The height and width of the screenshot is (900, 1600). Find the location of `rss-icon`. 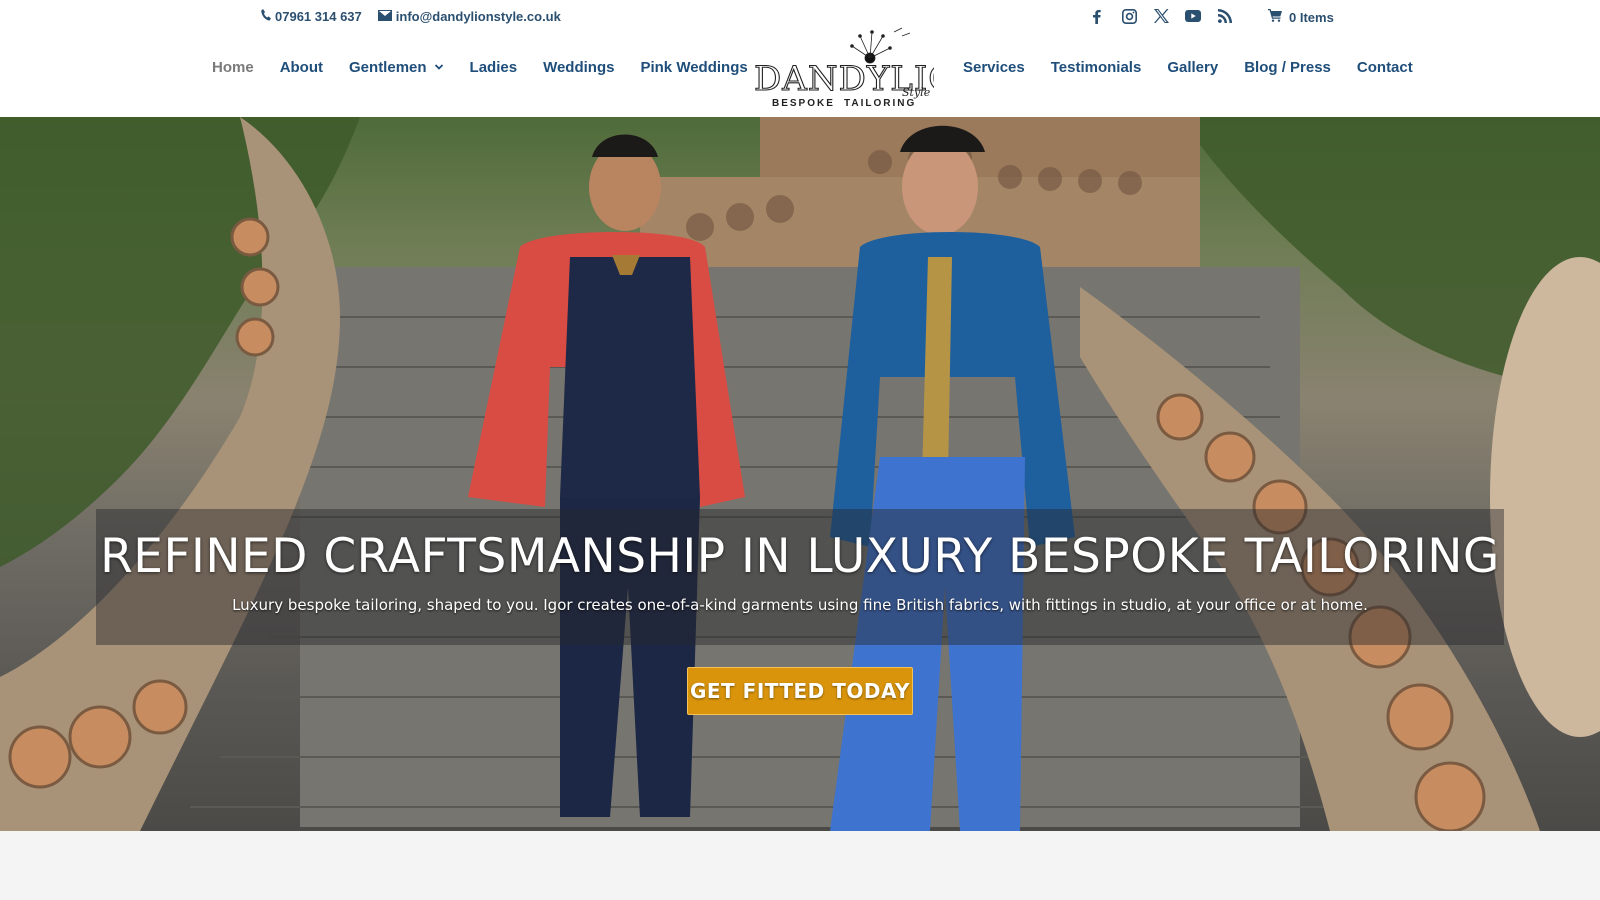

rss-icon is located at coordinates (1225, 16).